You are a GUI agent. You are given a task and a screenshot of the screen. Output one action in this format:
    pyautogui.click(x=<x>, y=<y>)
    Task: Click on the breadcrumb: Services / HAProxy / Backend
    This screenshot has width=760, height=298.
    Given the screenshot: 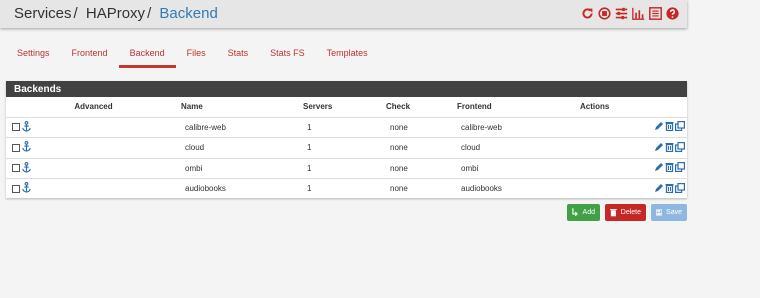 What is the action you would take?
    pyautogui.click(x=116, y=13)
    